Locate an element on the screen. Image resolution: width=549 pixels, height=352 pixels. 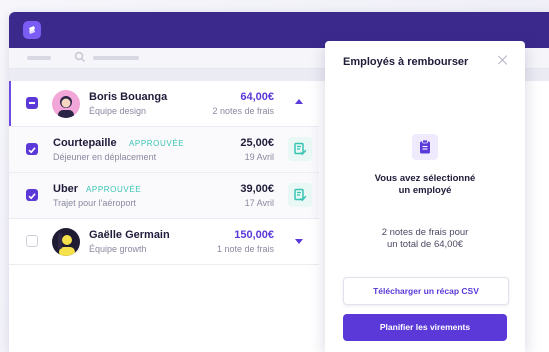
app-logo-icon is located at coordinates (32, 30).